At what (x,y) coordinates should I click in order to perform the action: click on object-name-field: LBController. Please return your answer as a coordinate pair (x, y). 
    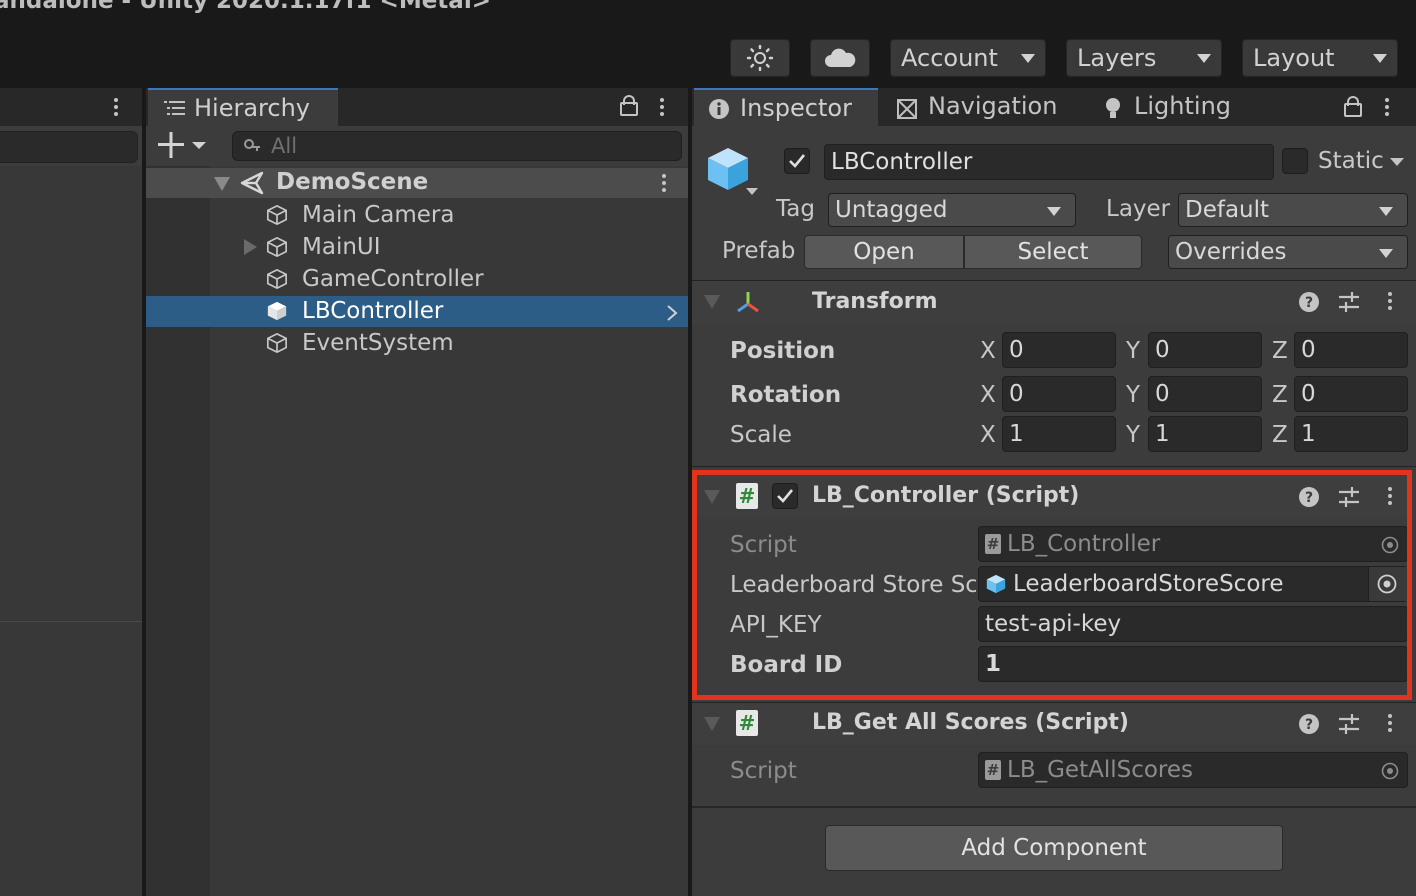
    Looking at the image, I should click on (1049, 162).